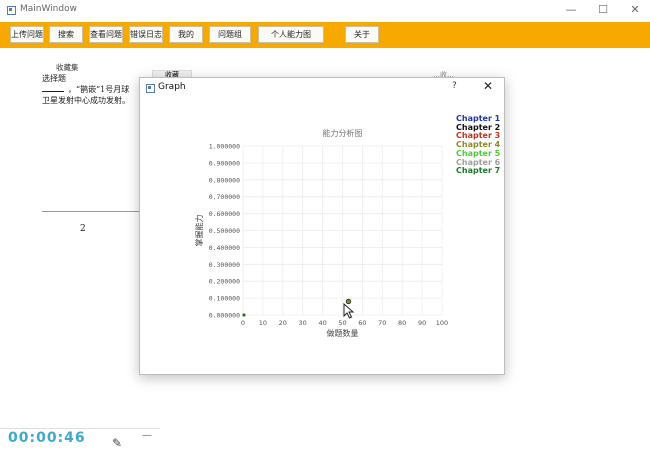  Describe the element at coordinates (343, 333) in the screenshot. I see `x-axis-label: 做题数量` at that location.